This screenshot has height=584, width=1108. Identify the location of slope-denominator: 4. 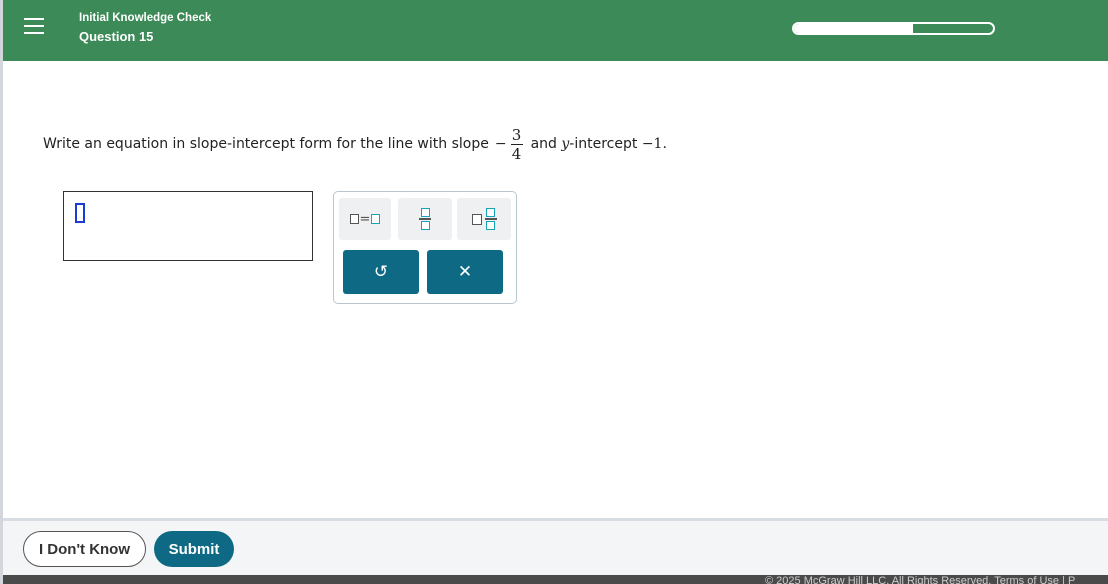
(516, 153).